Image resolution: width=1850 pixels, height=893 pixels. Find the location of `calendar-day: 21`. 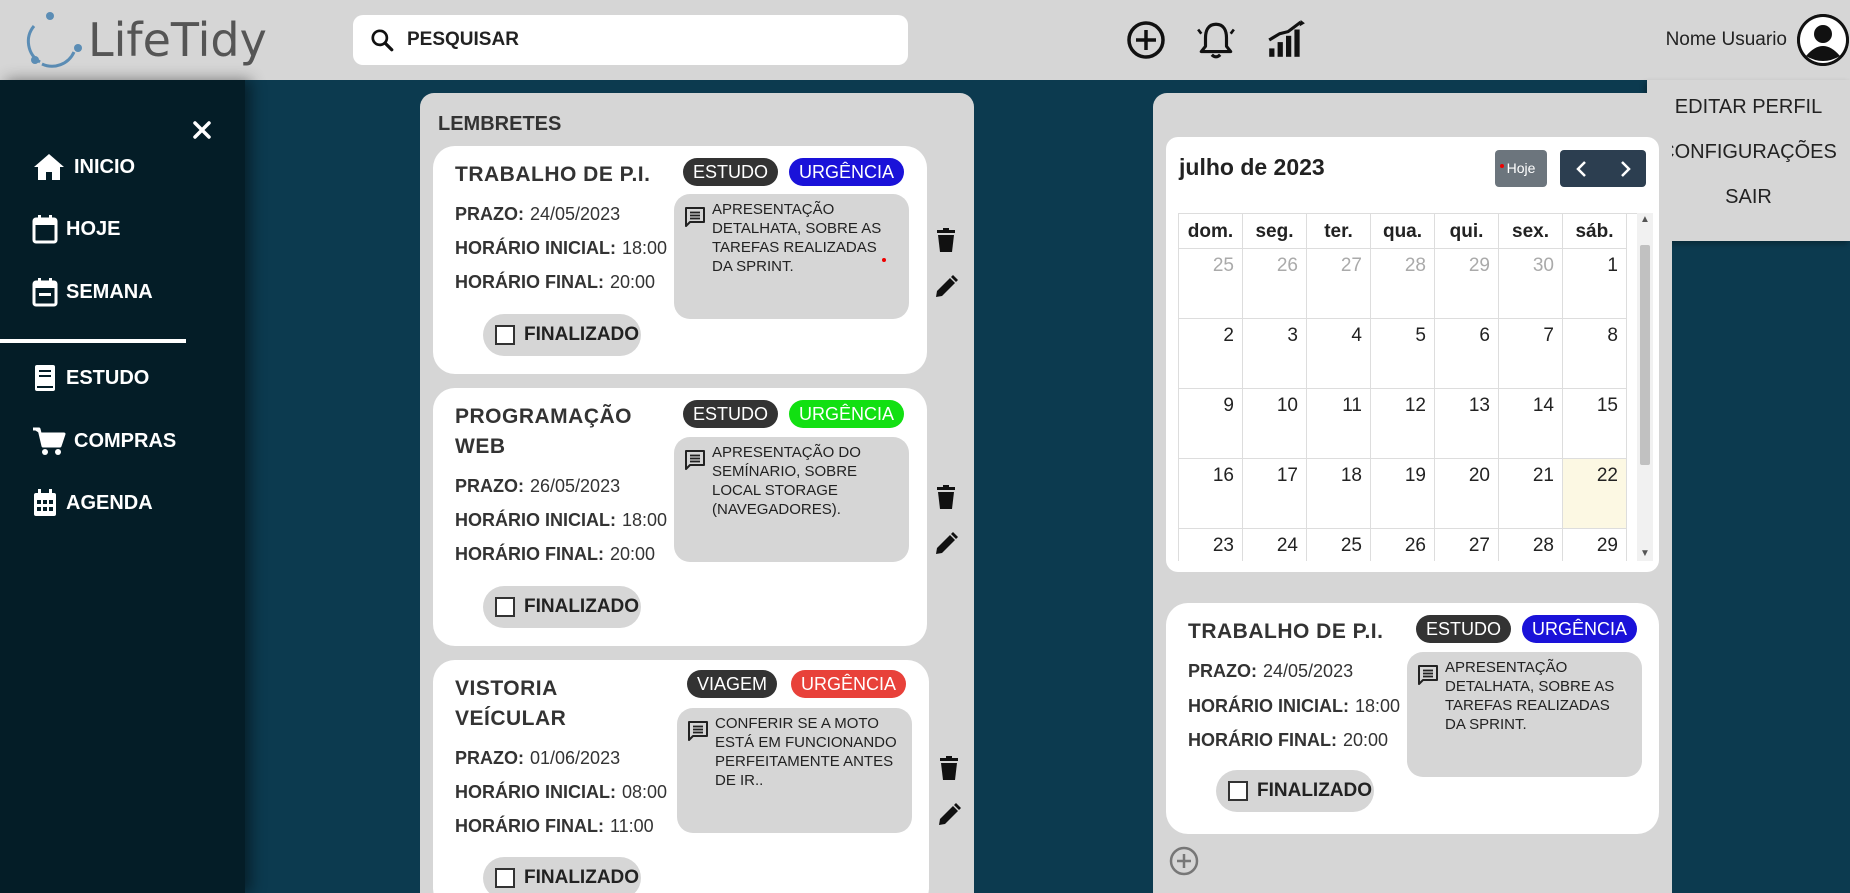

calendar-day: 21 is located at coordinates (1531, 494).